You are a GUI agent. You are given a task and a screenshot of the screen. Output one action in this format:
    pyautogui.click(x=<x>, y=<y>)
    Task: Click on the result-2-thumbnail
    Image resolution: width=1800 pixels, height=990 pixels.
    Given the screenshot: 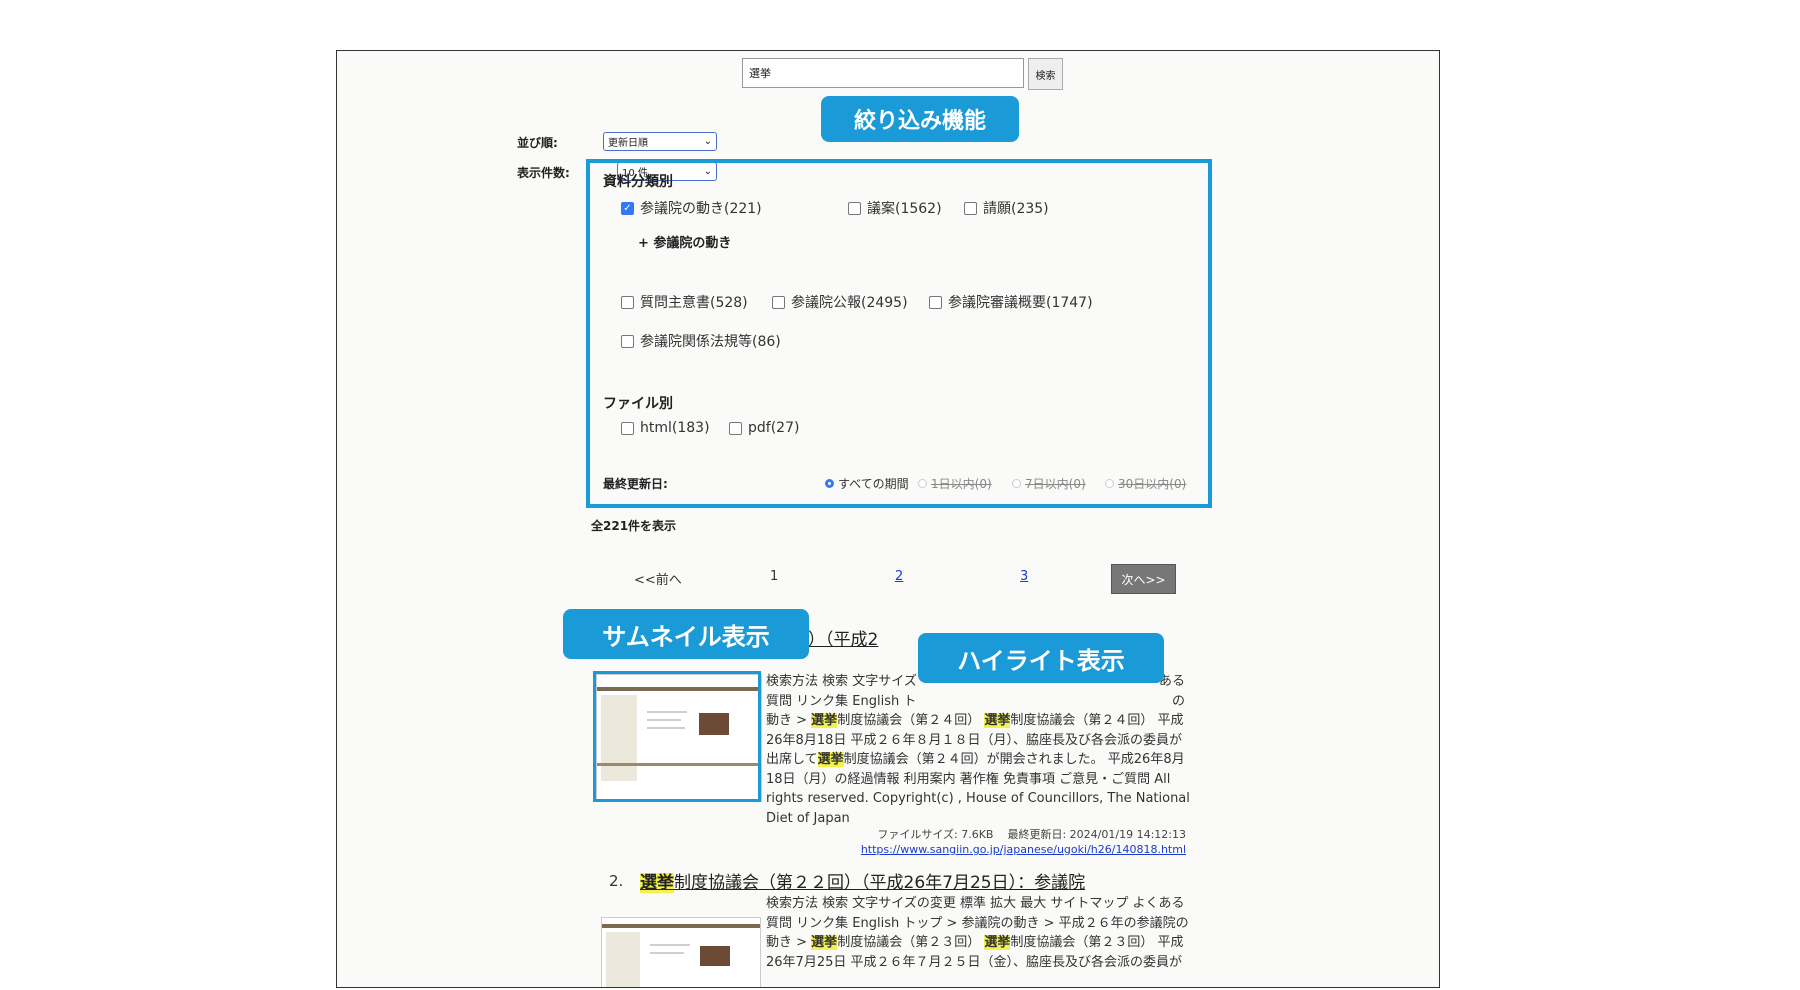 What is the action you would take?
    pyautogui.click(x=681, y=952)
    